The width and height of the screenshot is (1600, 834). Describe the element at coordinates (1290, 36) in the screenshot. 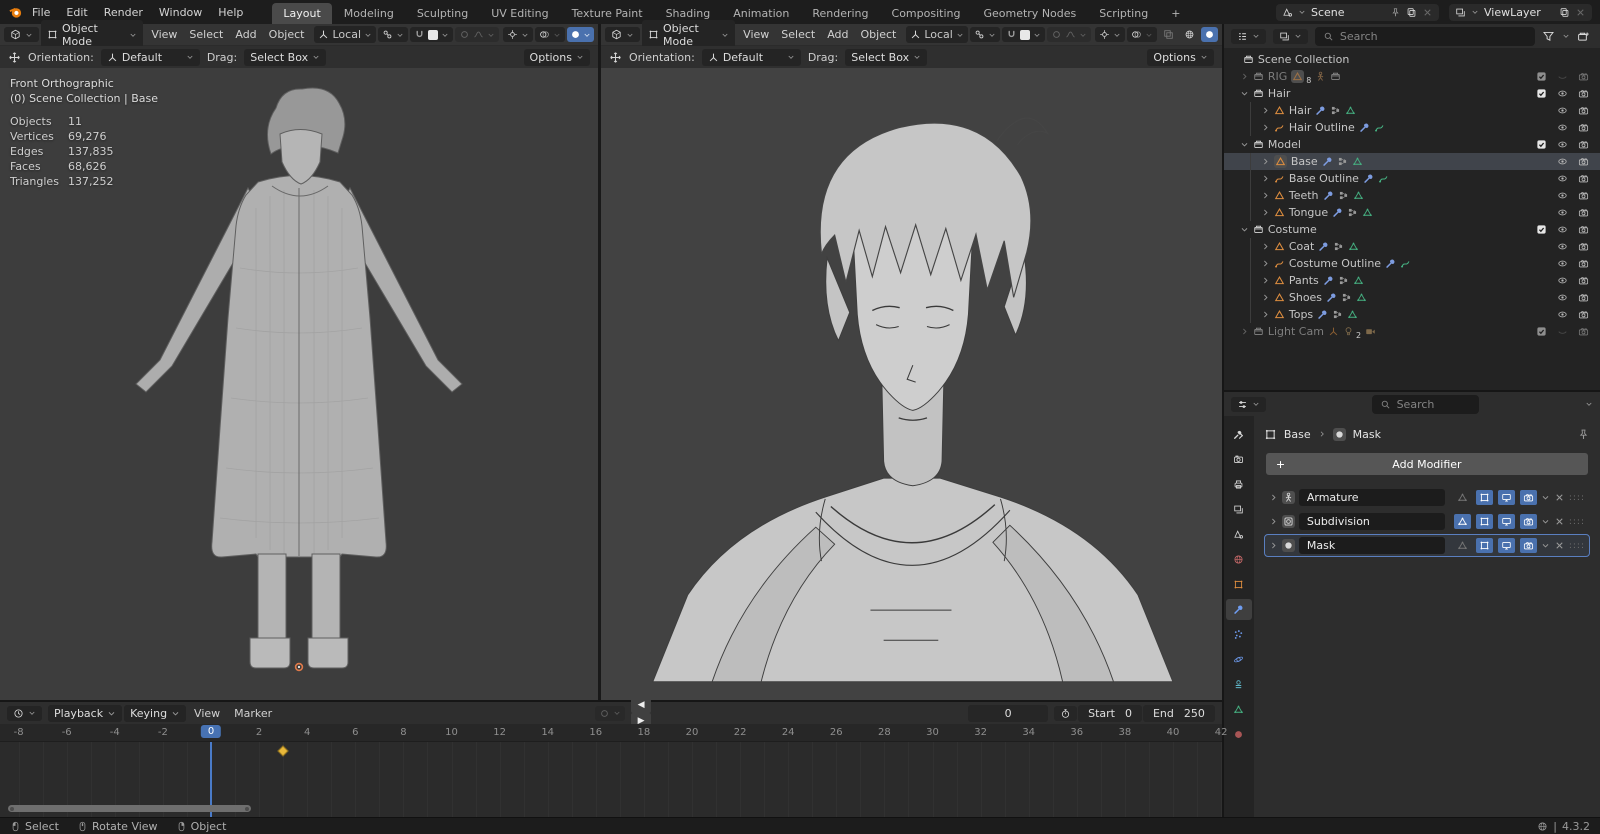

I see `display-mode-button` at that location.